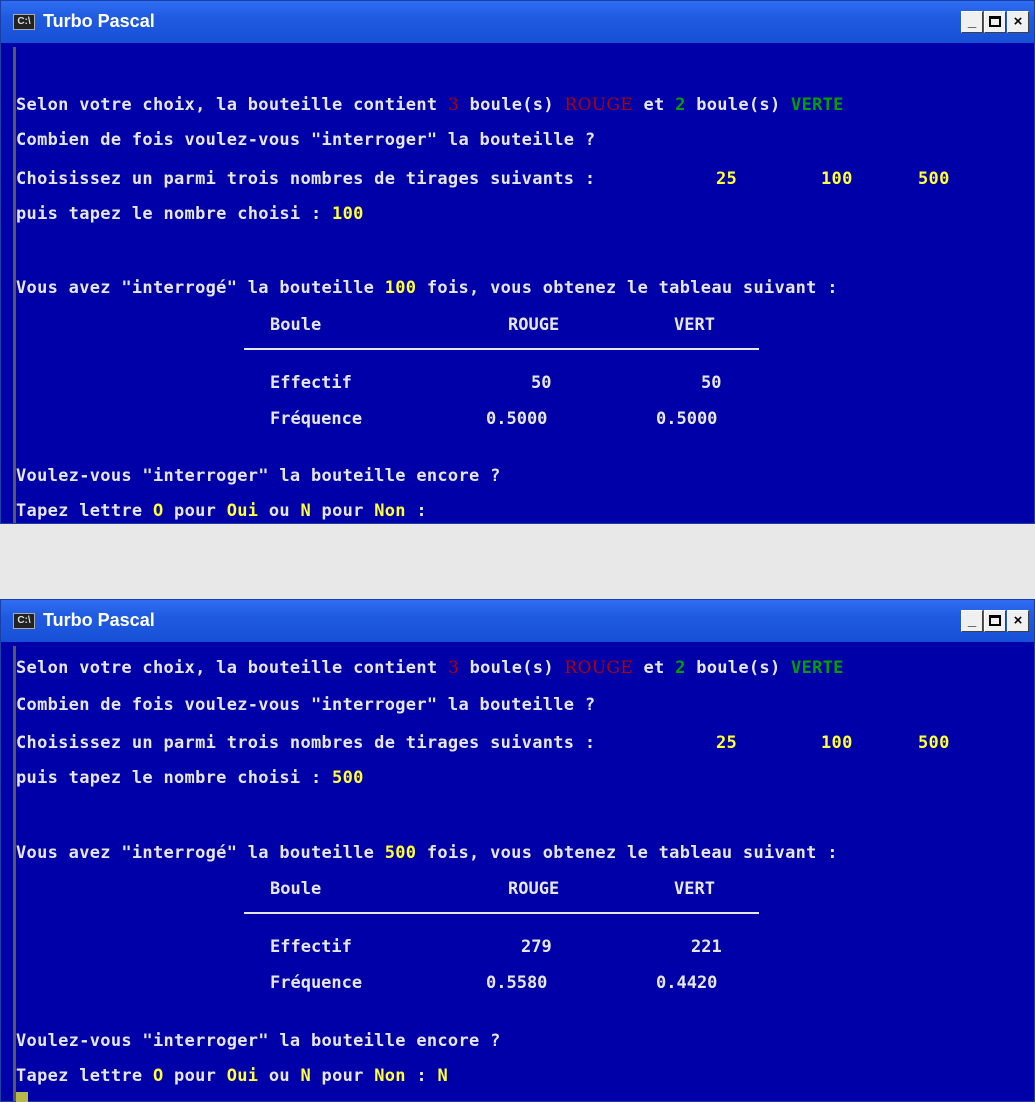 The width and height of the screenshot is (1035, 1102). Describe the element at coordinates (517, 419) in the screenshot. I see `frequence-rouge: 0.5000` at that location.